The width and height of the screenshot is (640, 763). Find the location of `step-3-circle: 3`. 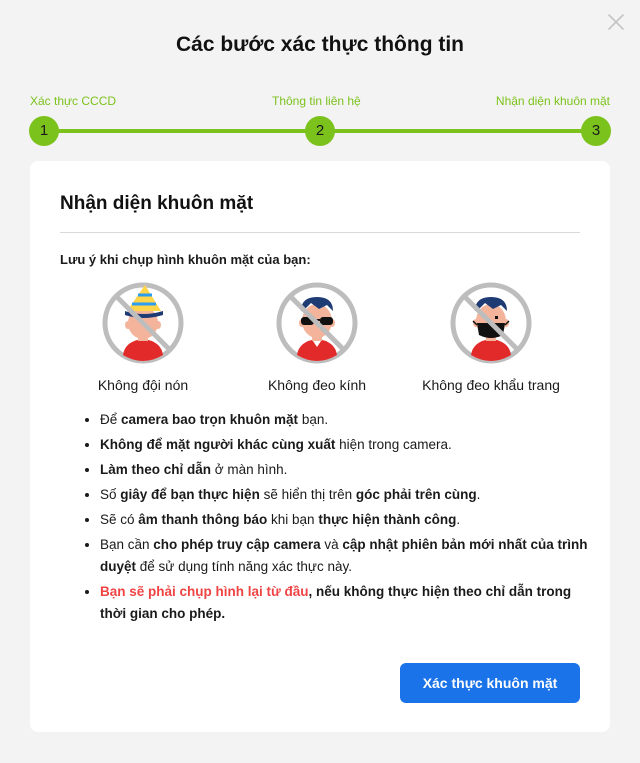

step-3-circle: 3 is located at coordinates (596, 131).